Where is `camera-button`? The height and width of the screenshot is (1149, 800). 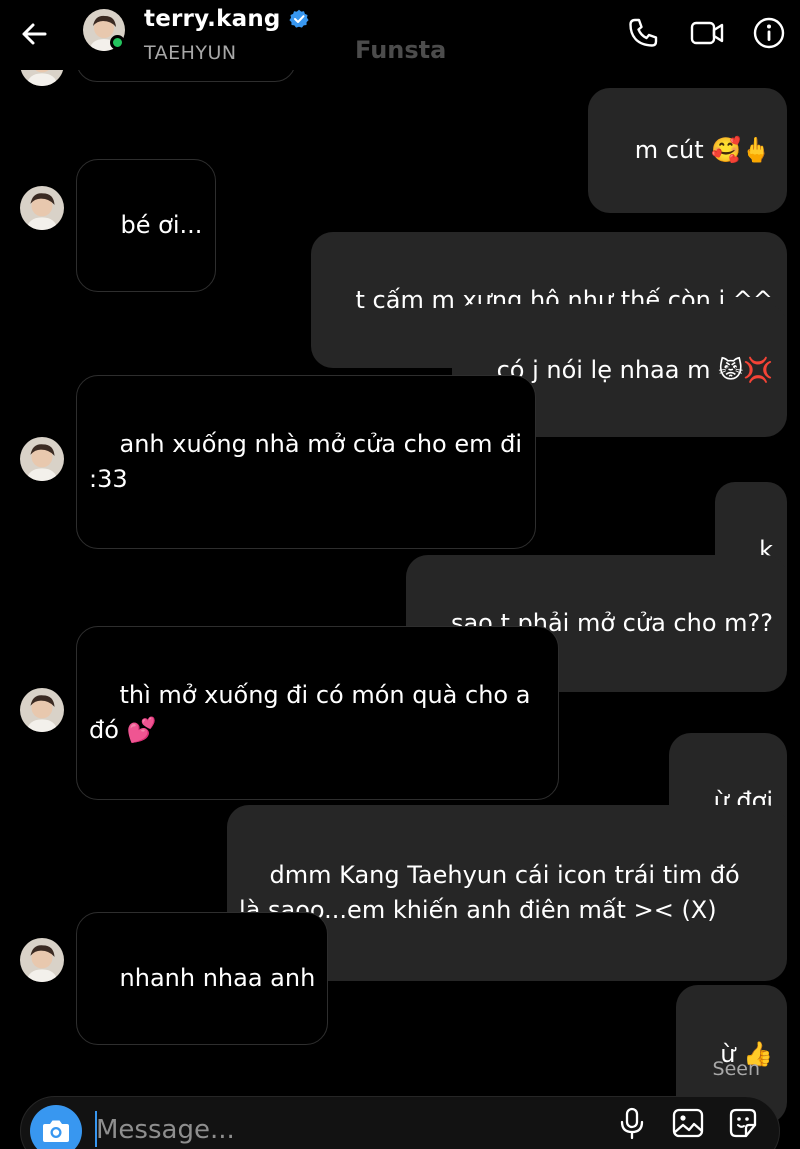
camera-button is located at coordinates (56, 1127).